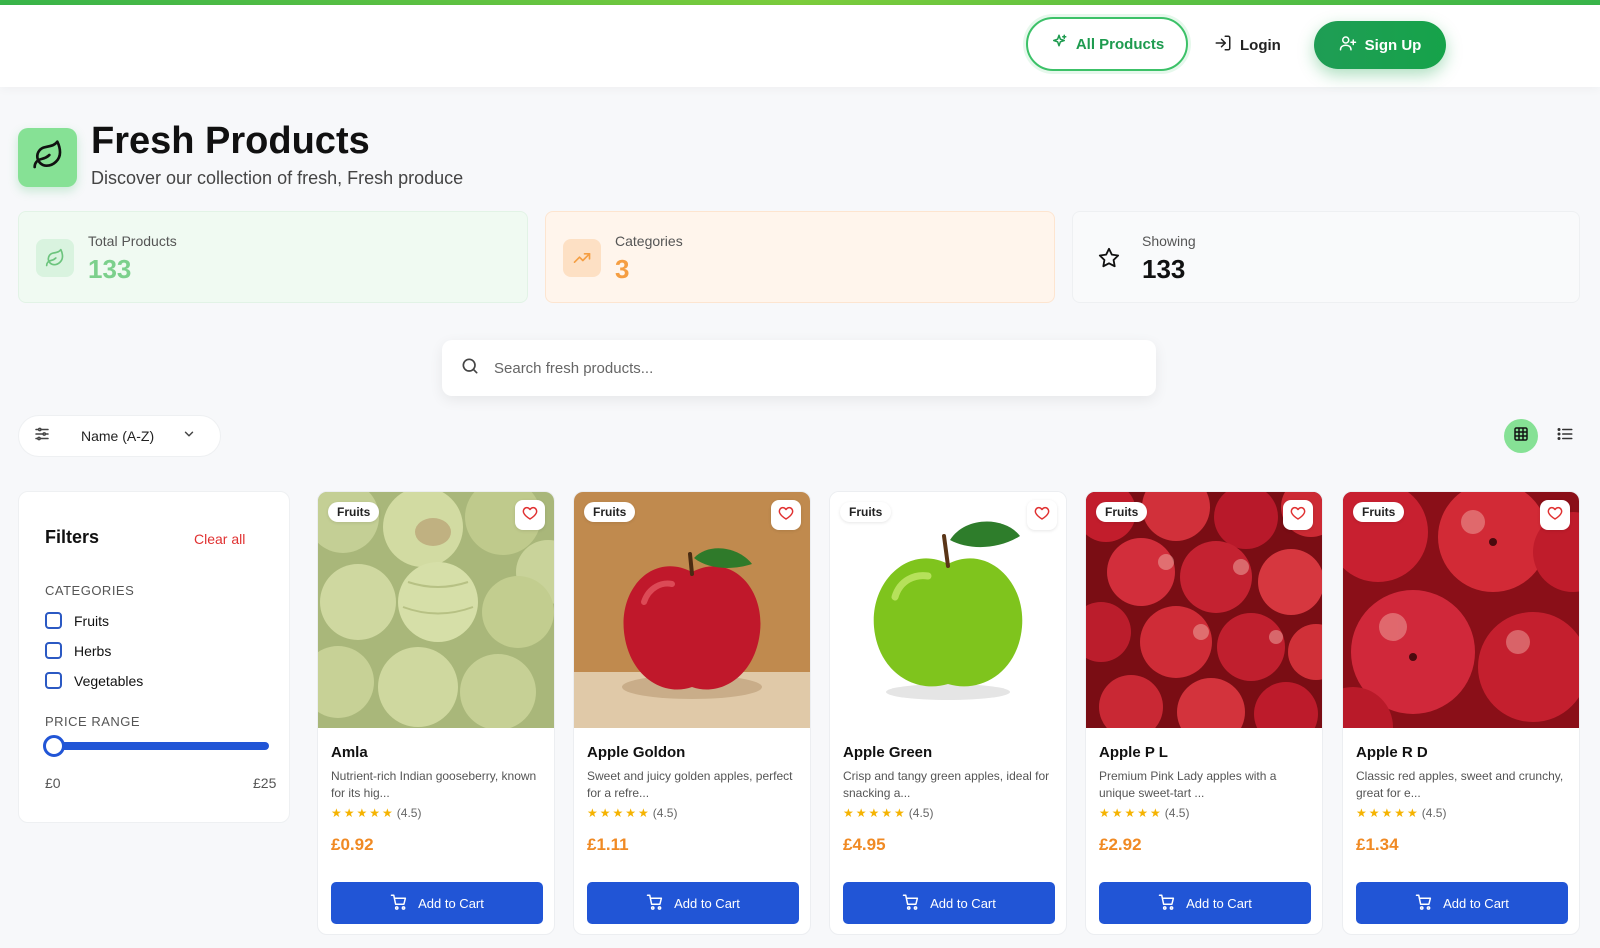 The height and width of the screenshot is (948, 1600). Describe the element at coordinates (1059, 44) in the screenshot. I see `sparkle-icon` at that location.